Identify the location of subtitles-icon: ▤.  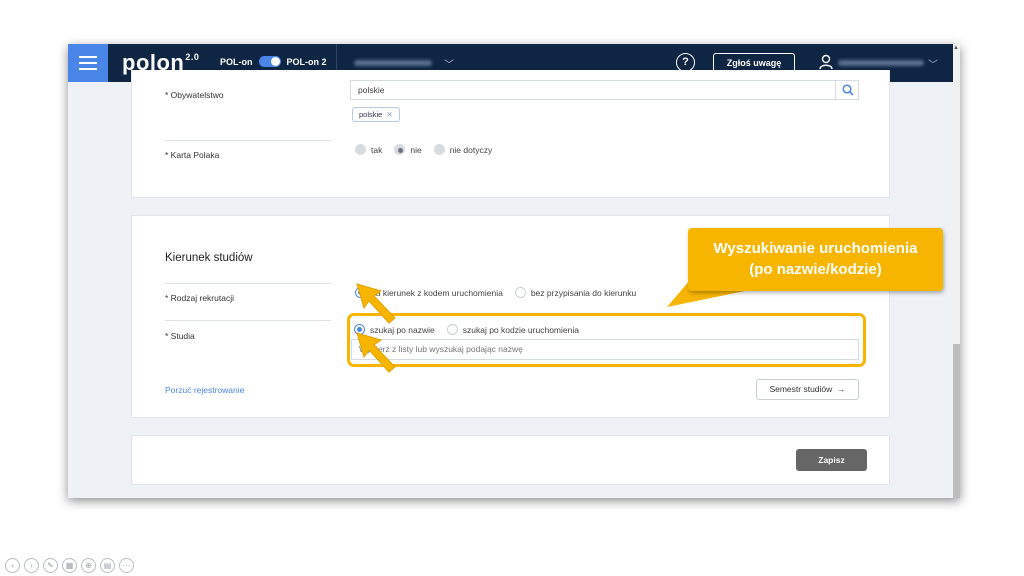
(107, 565).